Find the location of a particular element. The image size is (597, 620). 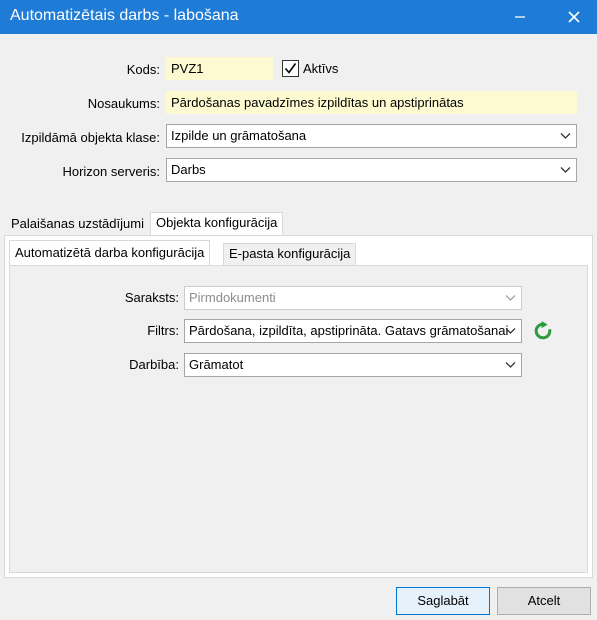

refresh-button is located at coordinates (543, 331).